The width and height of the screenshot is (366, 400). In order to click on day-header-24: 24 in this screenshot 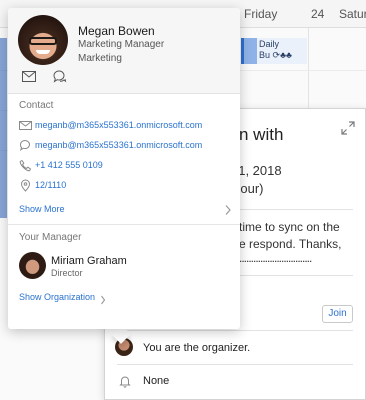, I will do `click(317, 14)`.